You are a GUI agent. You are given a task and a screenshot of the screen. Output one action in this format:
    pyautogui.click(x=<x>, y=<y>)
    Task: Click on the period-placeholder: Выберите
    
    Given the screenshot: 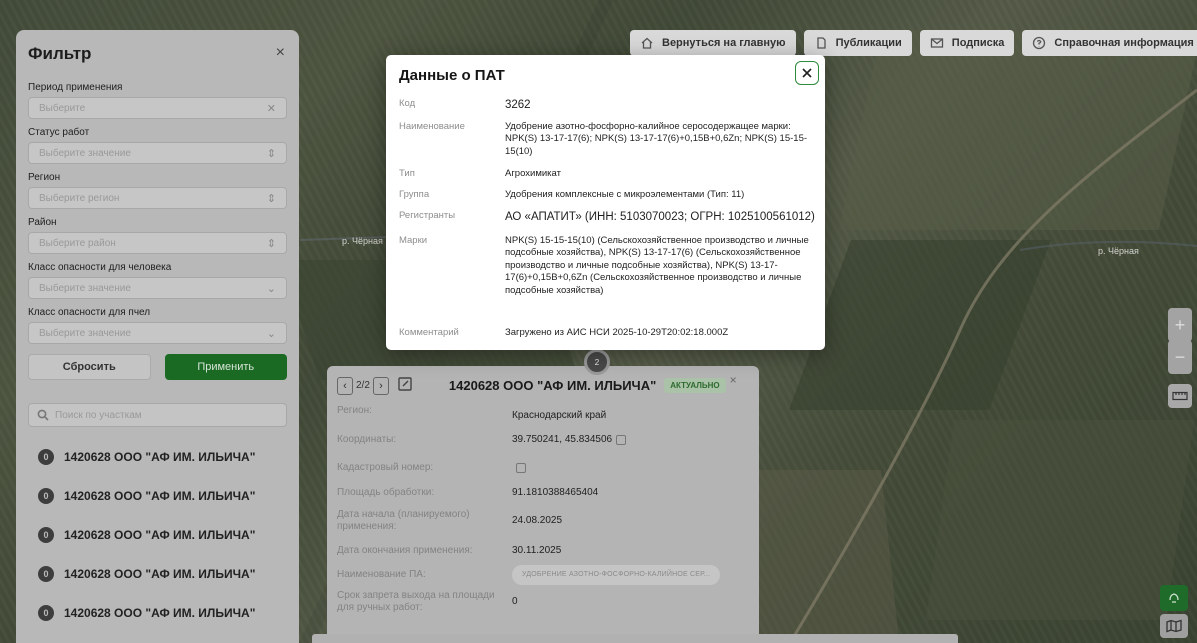 What is the action you would take?
    pyautogui.click(x=62, y=108)
    